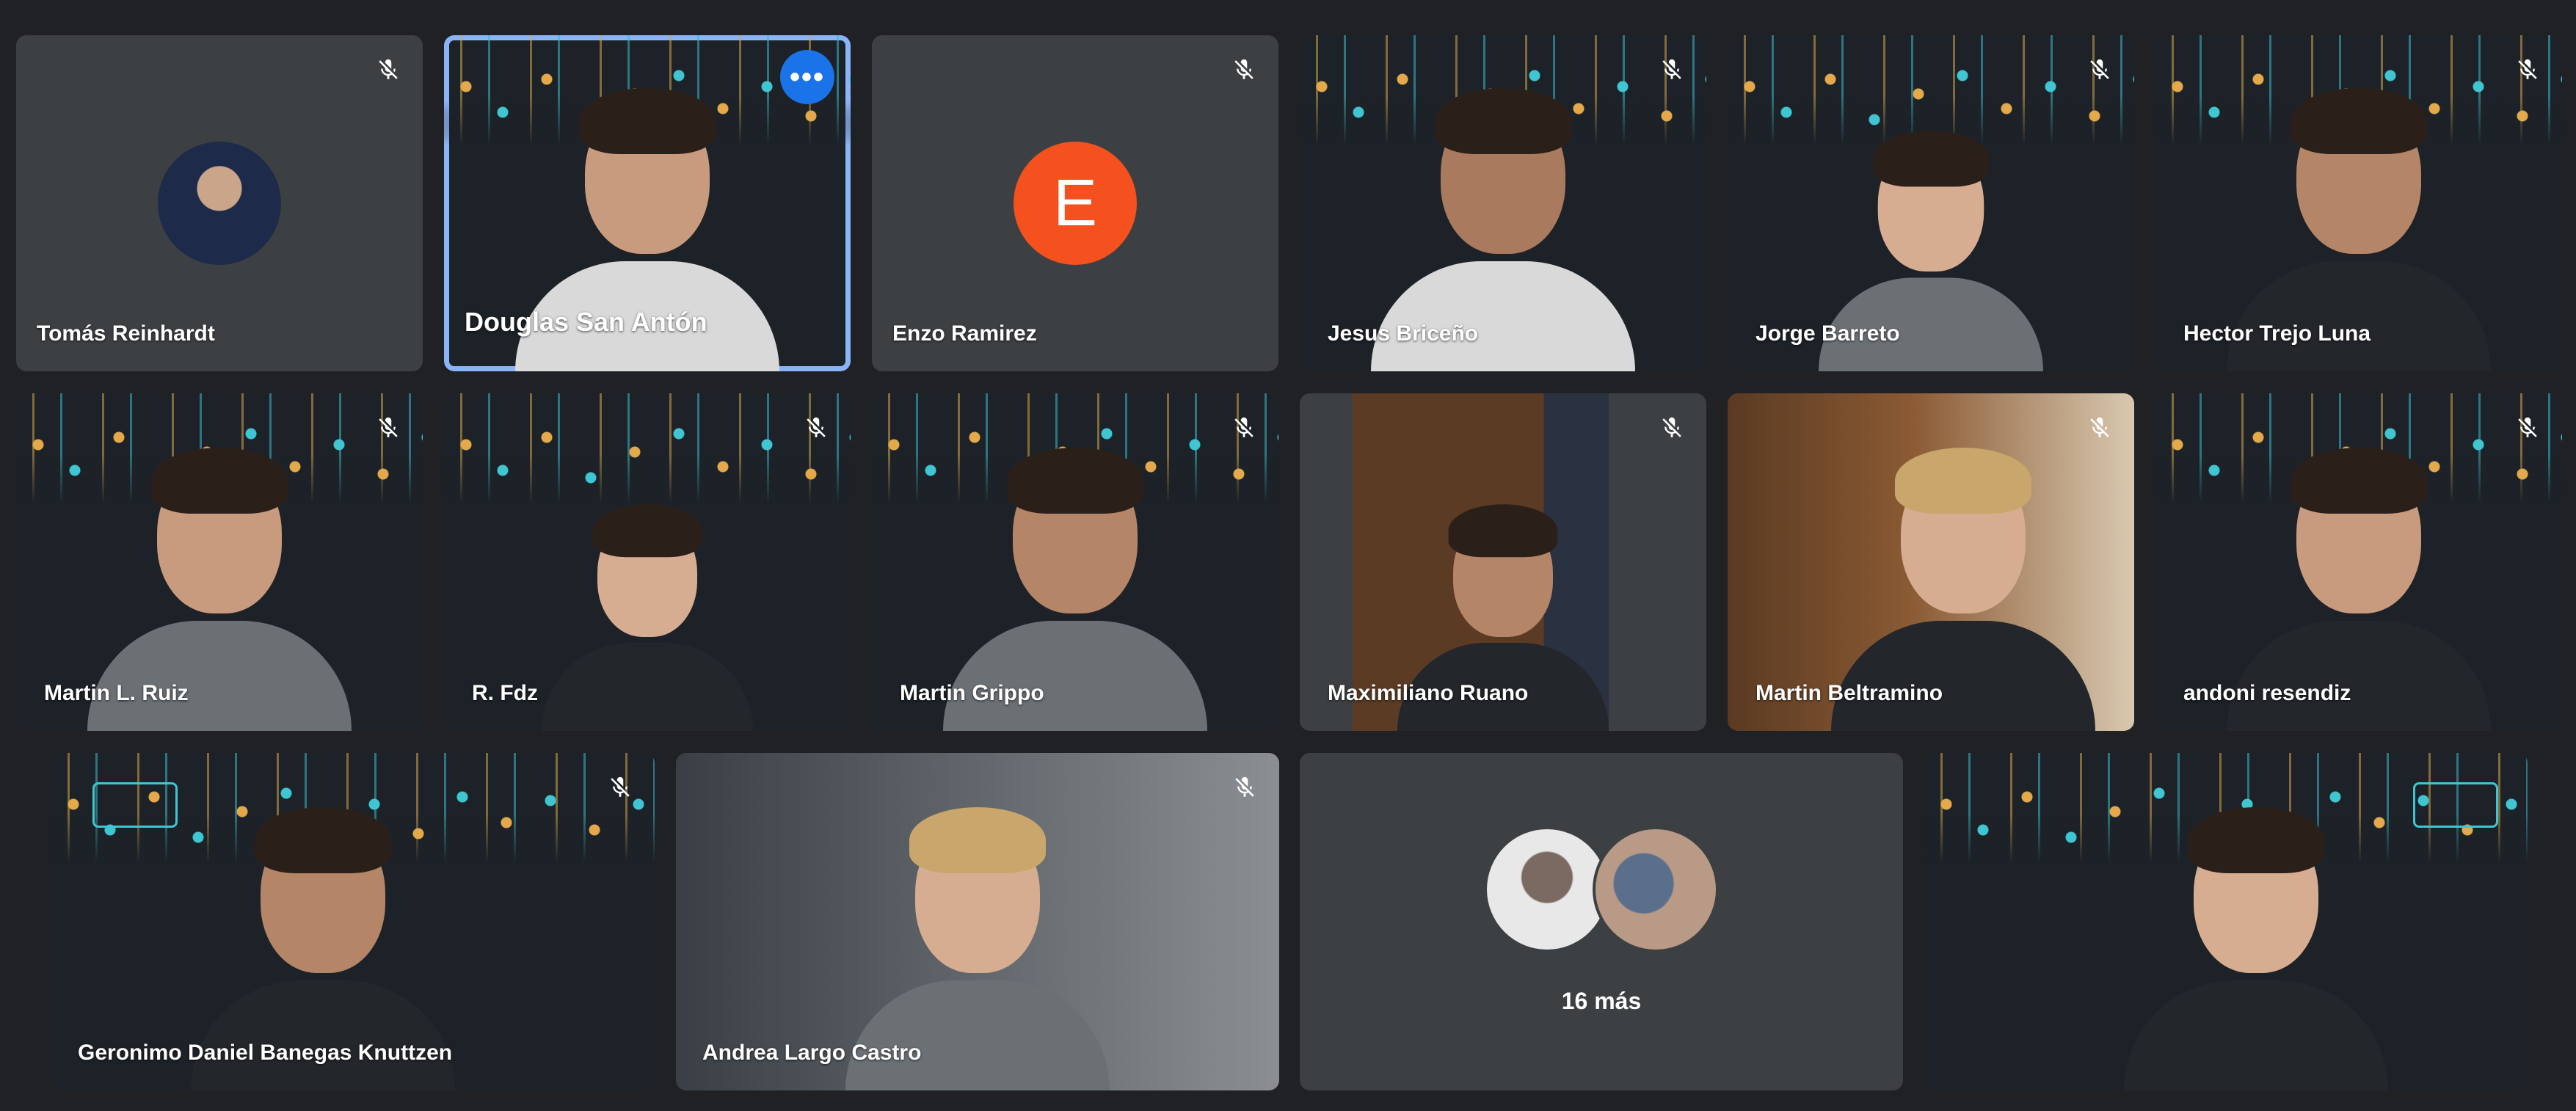 The image size is (2576, 1111). What do you see at coordinates (219, 562) in the screenshot?
I see `participant-tile-martin-l-ruiz: Martin L. Ruiz` at bounding box center [219, 562].